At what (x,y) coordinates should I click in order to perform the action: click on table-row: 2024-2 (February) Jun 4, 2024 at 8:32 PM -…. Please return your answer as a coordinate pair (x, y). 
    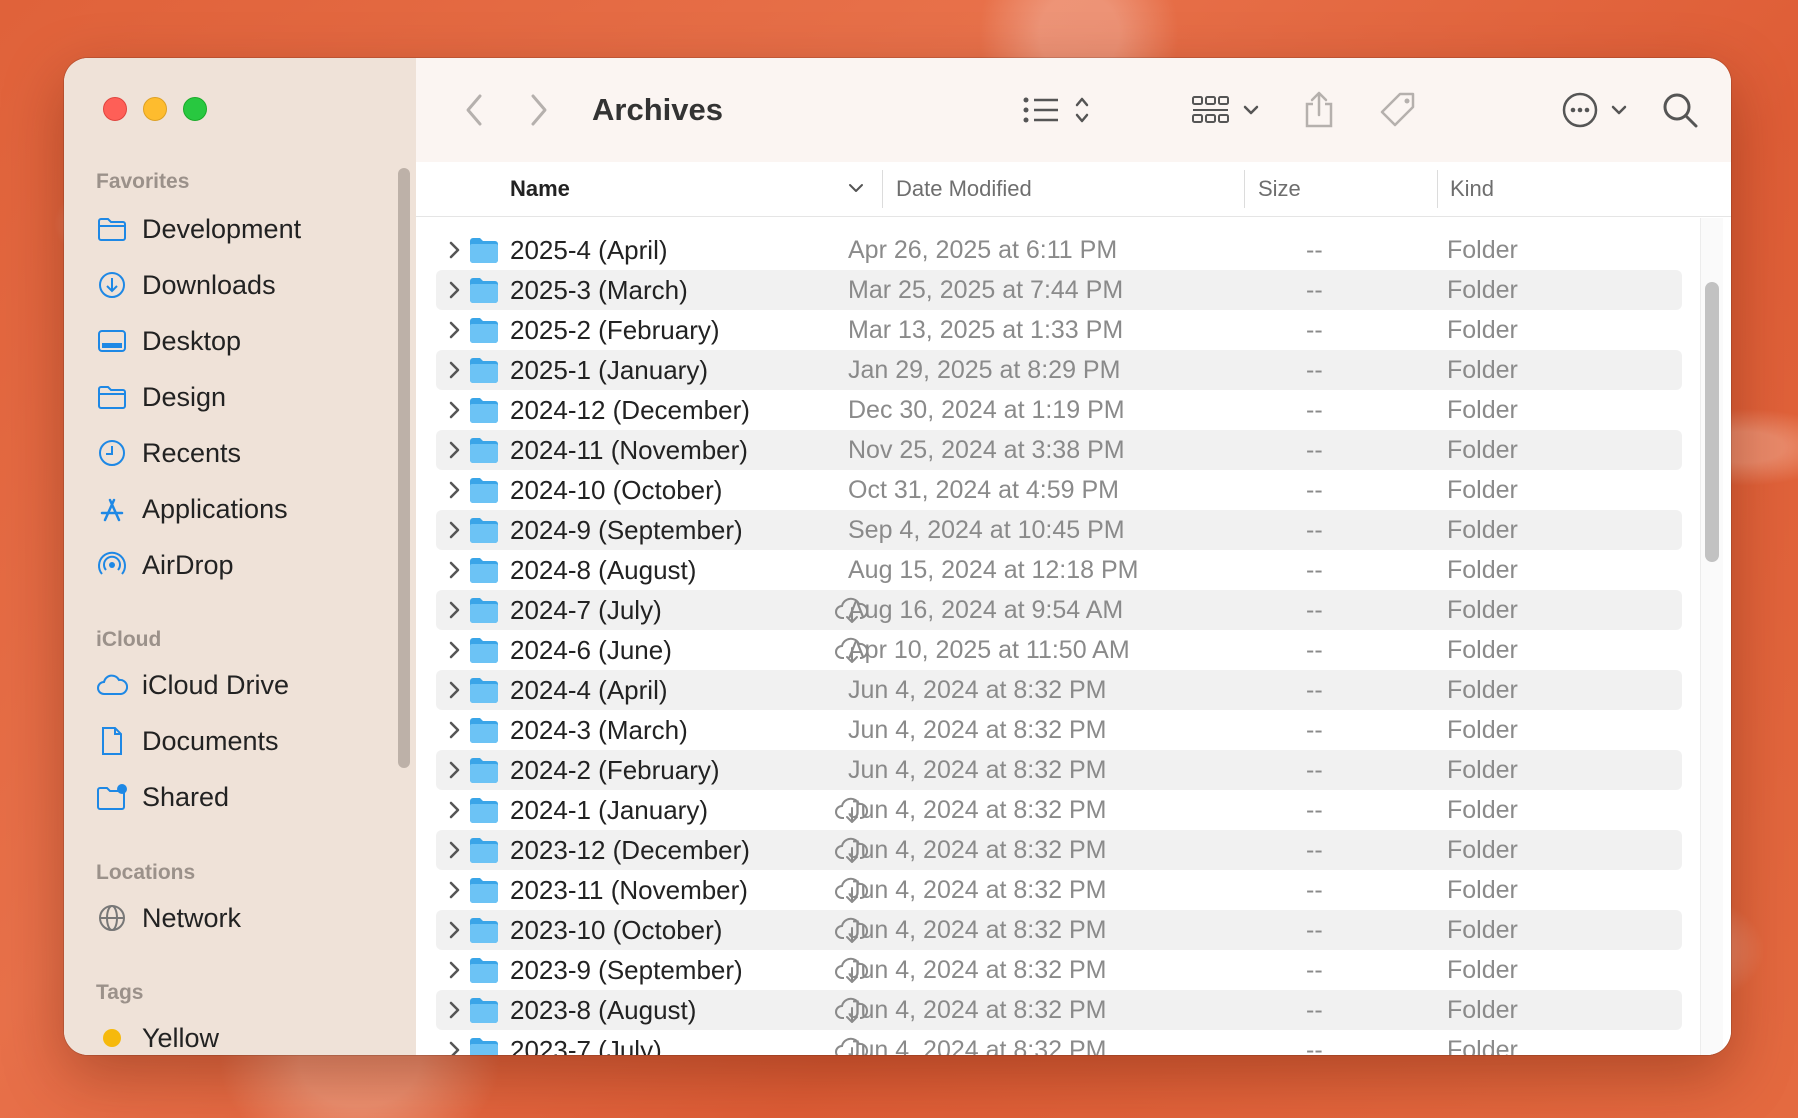
    Looking at the image, I should click on (1059, 770).